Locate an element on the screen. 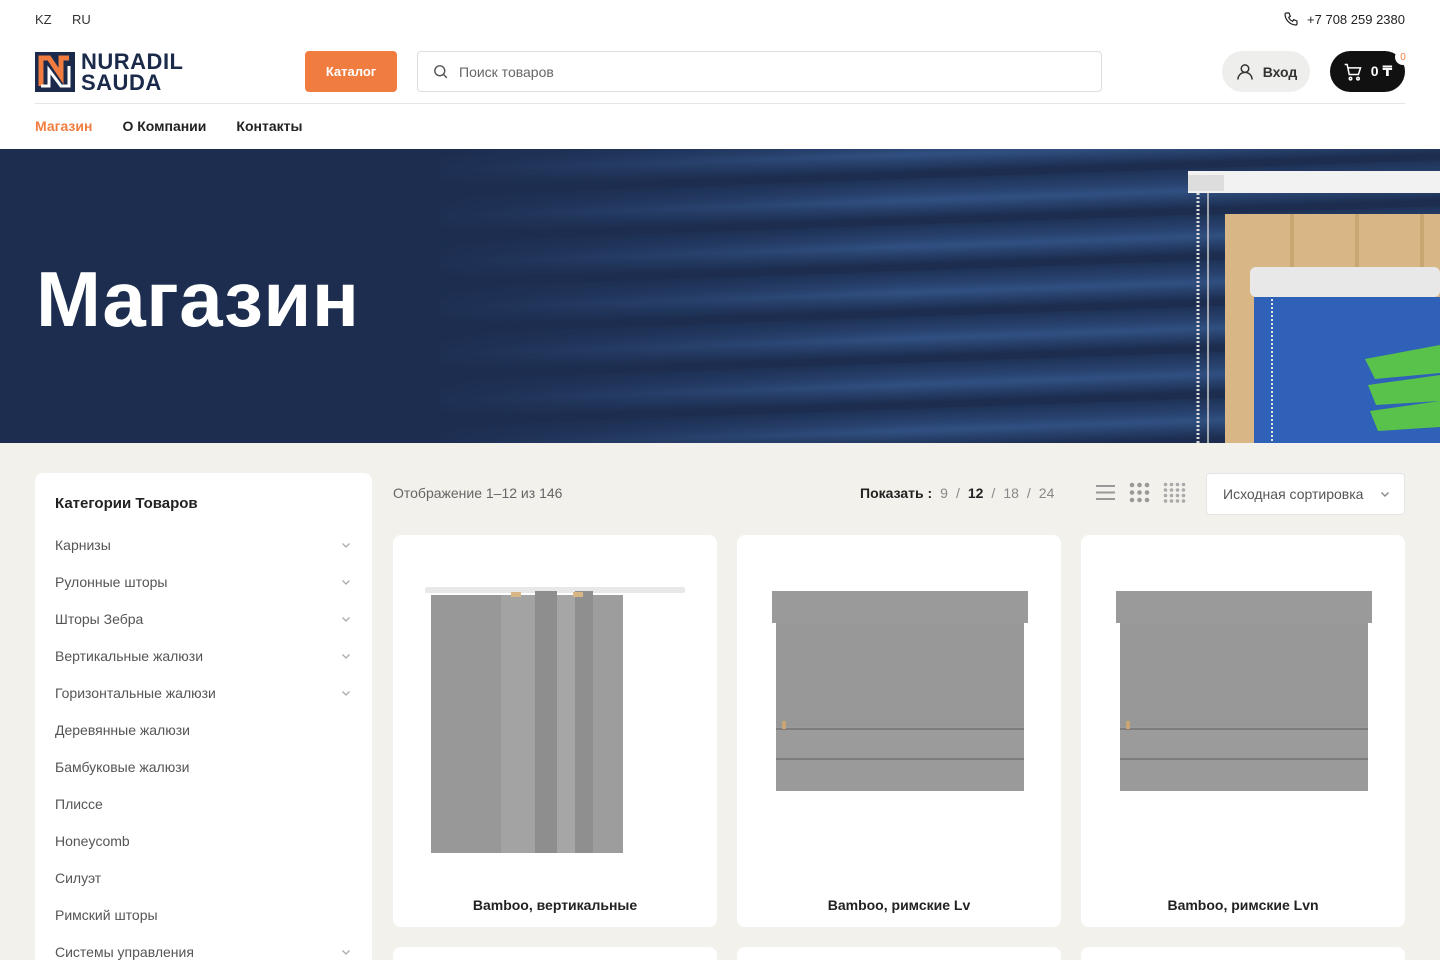  result-count: Отображение 1–12 из 146 is located at coordinates (478, 493).